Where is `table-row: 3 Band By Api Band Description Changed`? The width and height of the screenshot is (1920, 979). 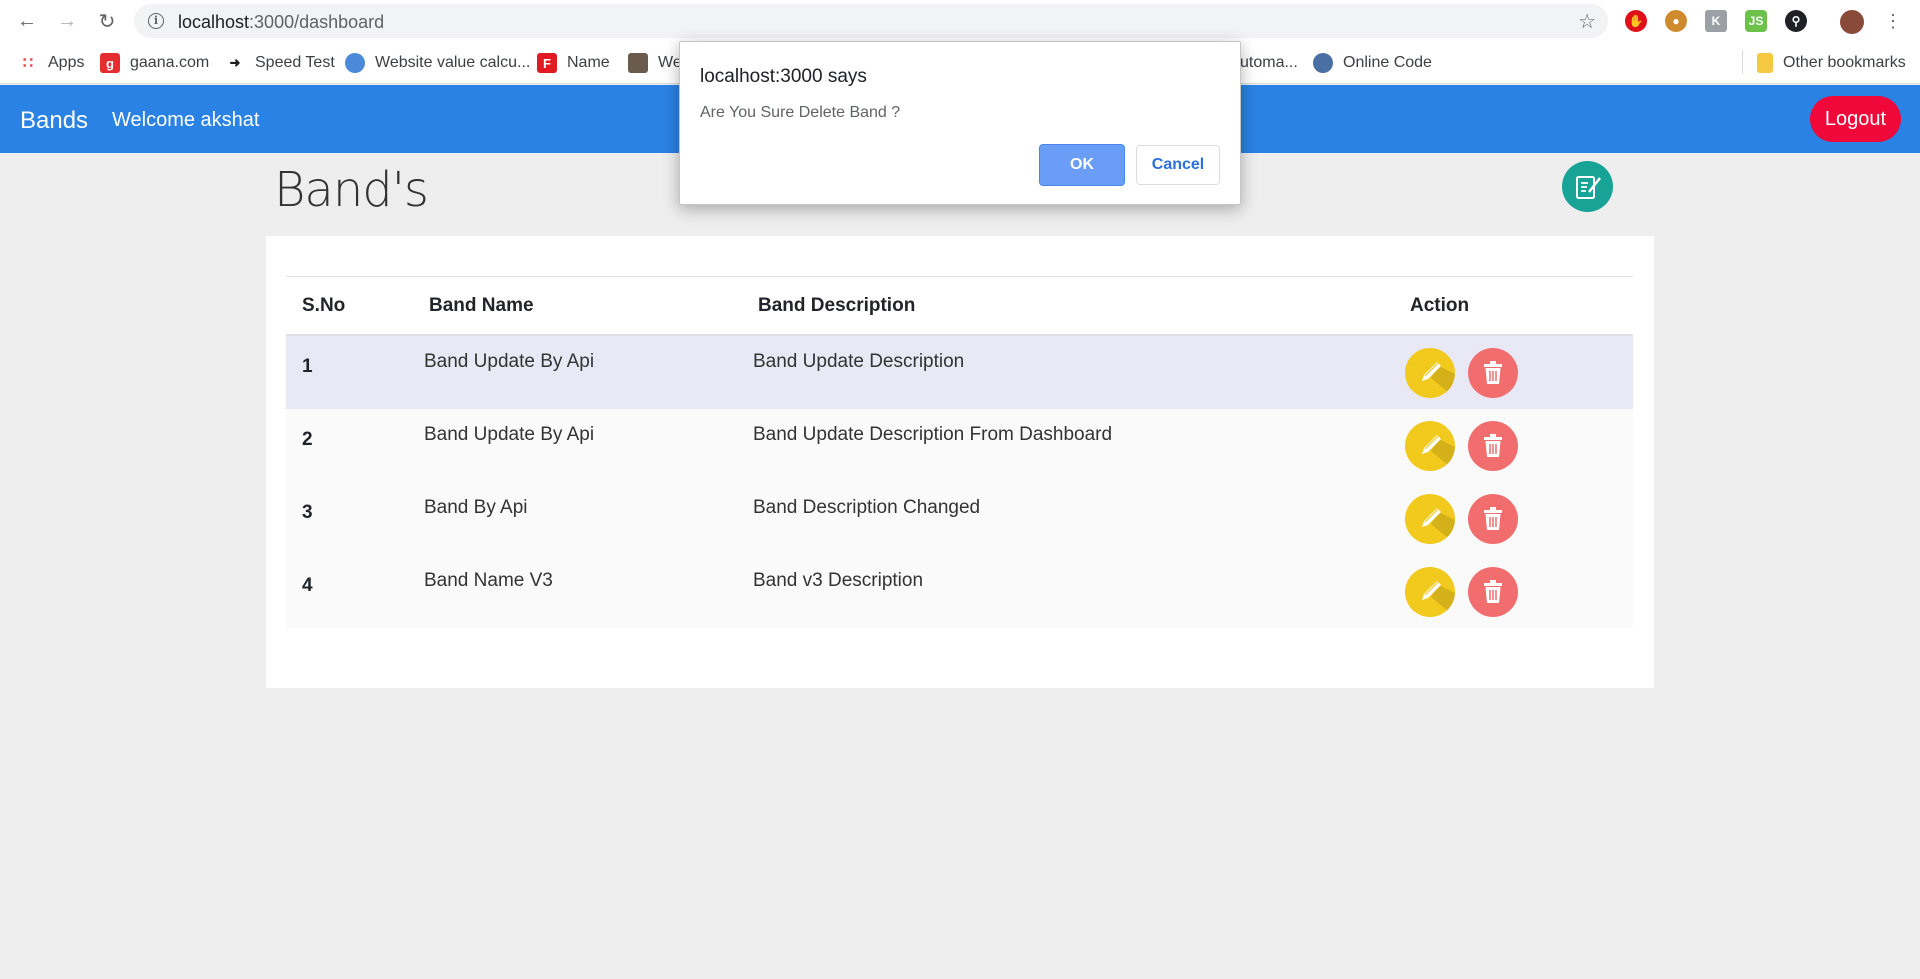
table-row: 3 Band By Api Band Description Changed is located at coordinates (959, 518).